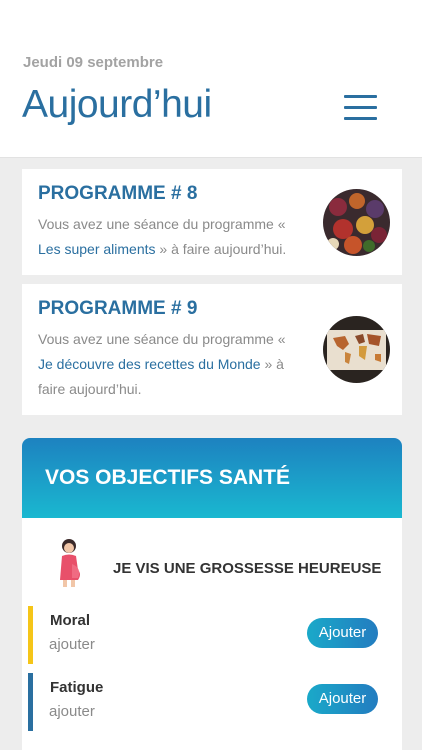 This screenshot has height=750, width=422. What do you see at coordinates (168, 477) in the screenshot?
I see `health-goals-heading: VOS OBJECTIFS SANTÉ` at bounding box center [168, 477].